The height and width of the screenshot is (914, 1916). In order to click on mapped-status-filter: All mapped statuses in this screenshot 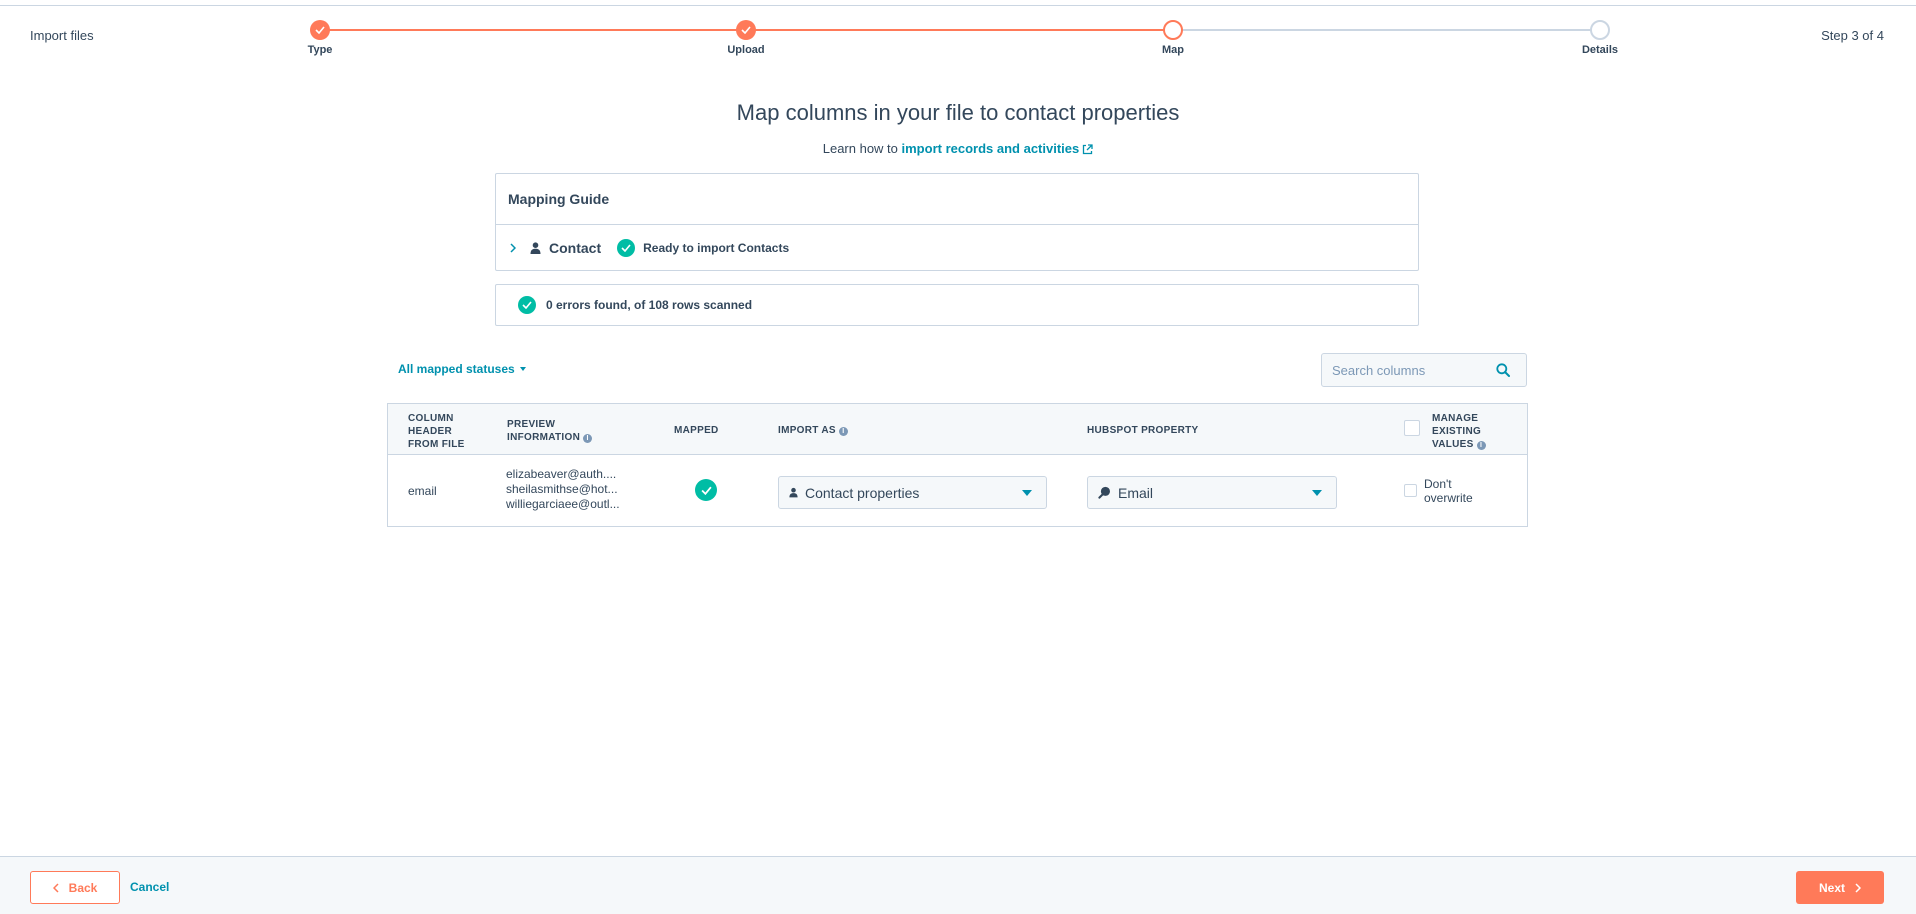, I will do `click(462, 369)`.